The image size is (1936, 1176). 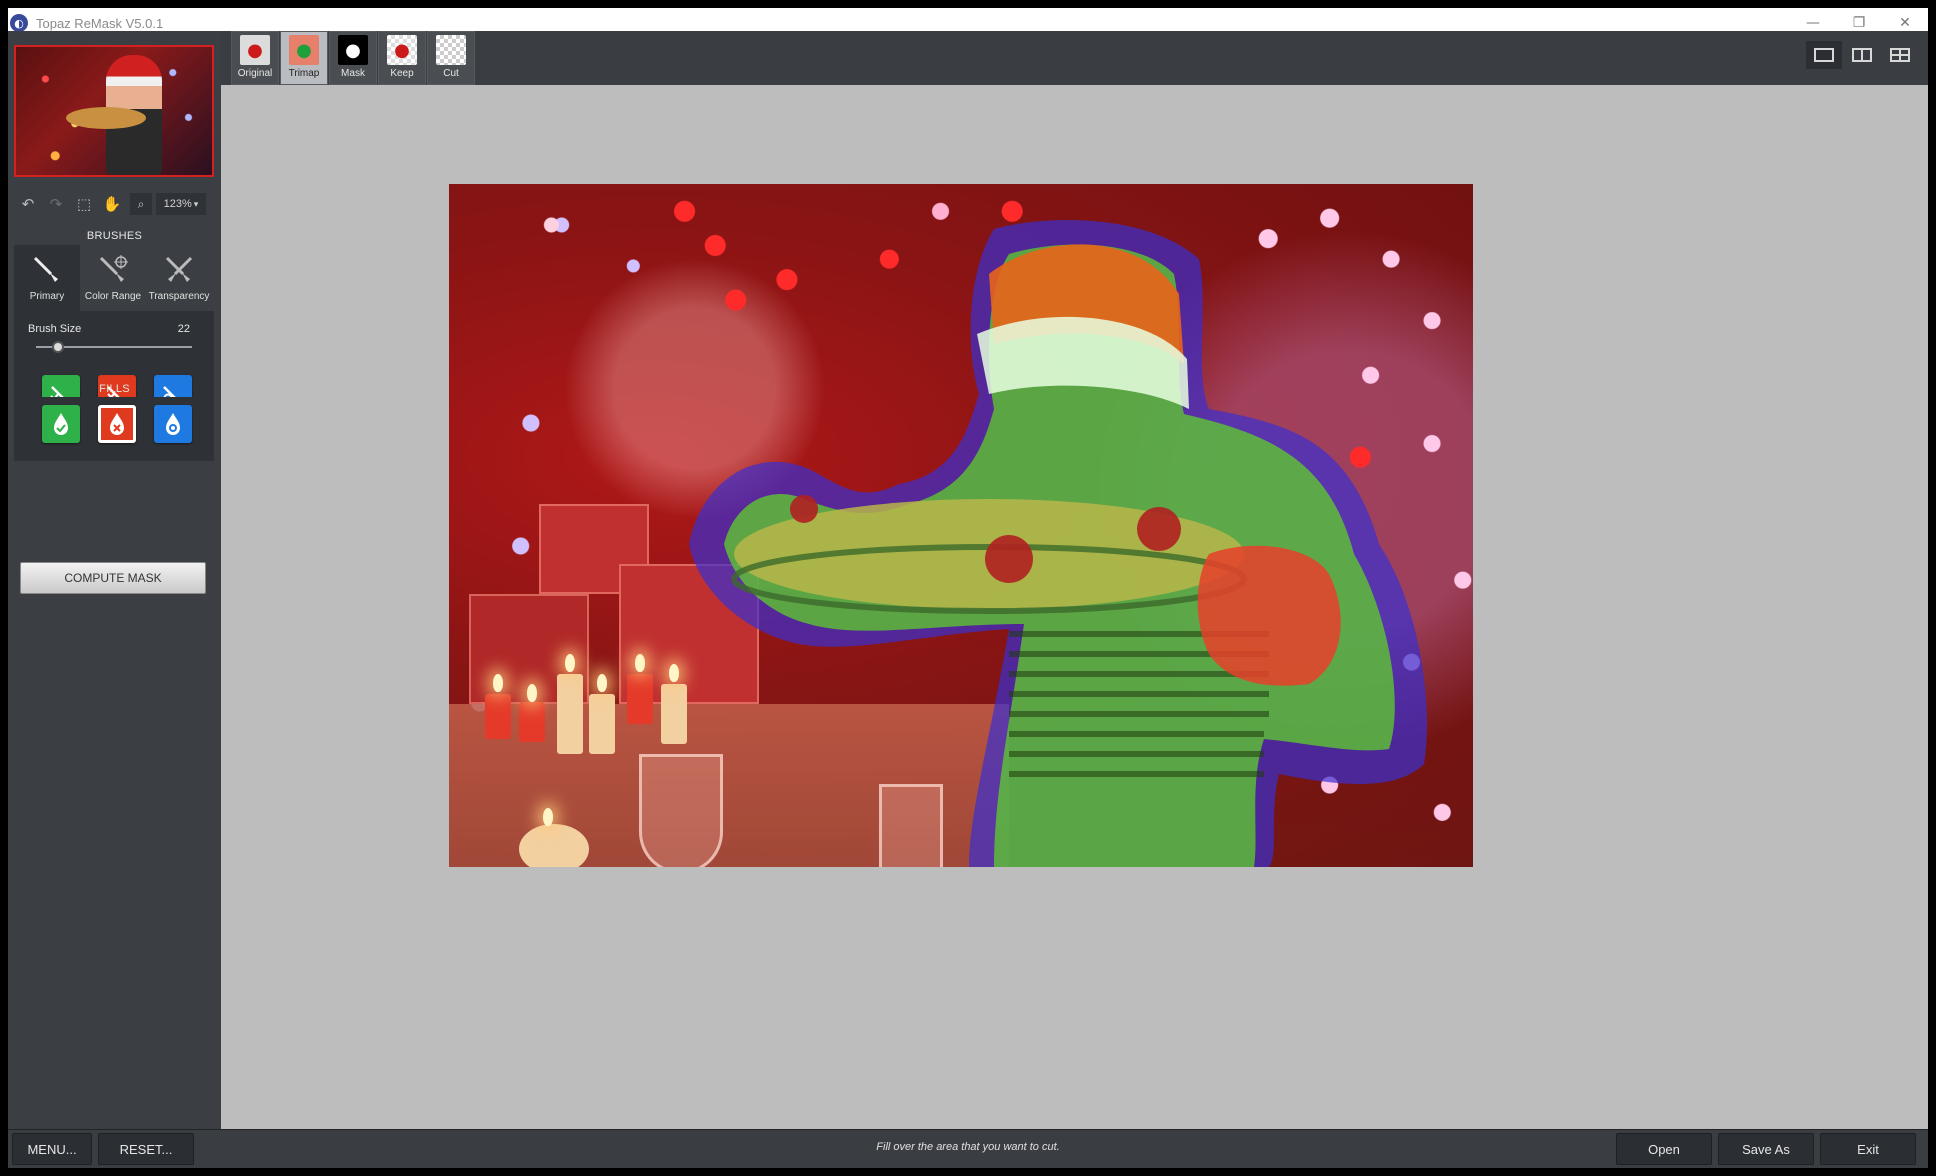 I want to click on tab-cut: Cut, so click(x=451, y=58).